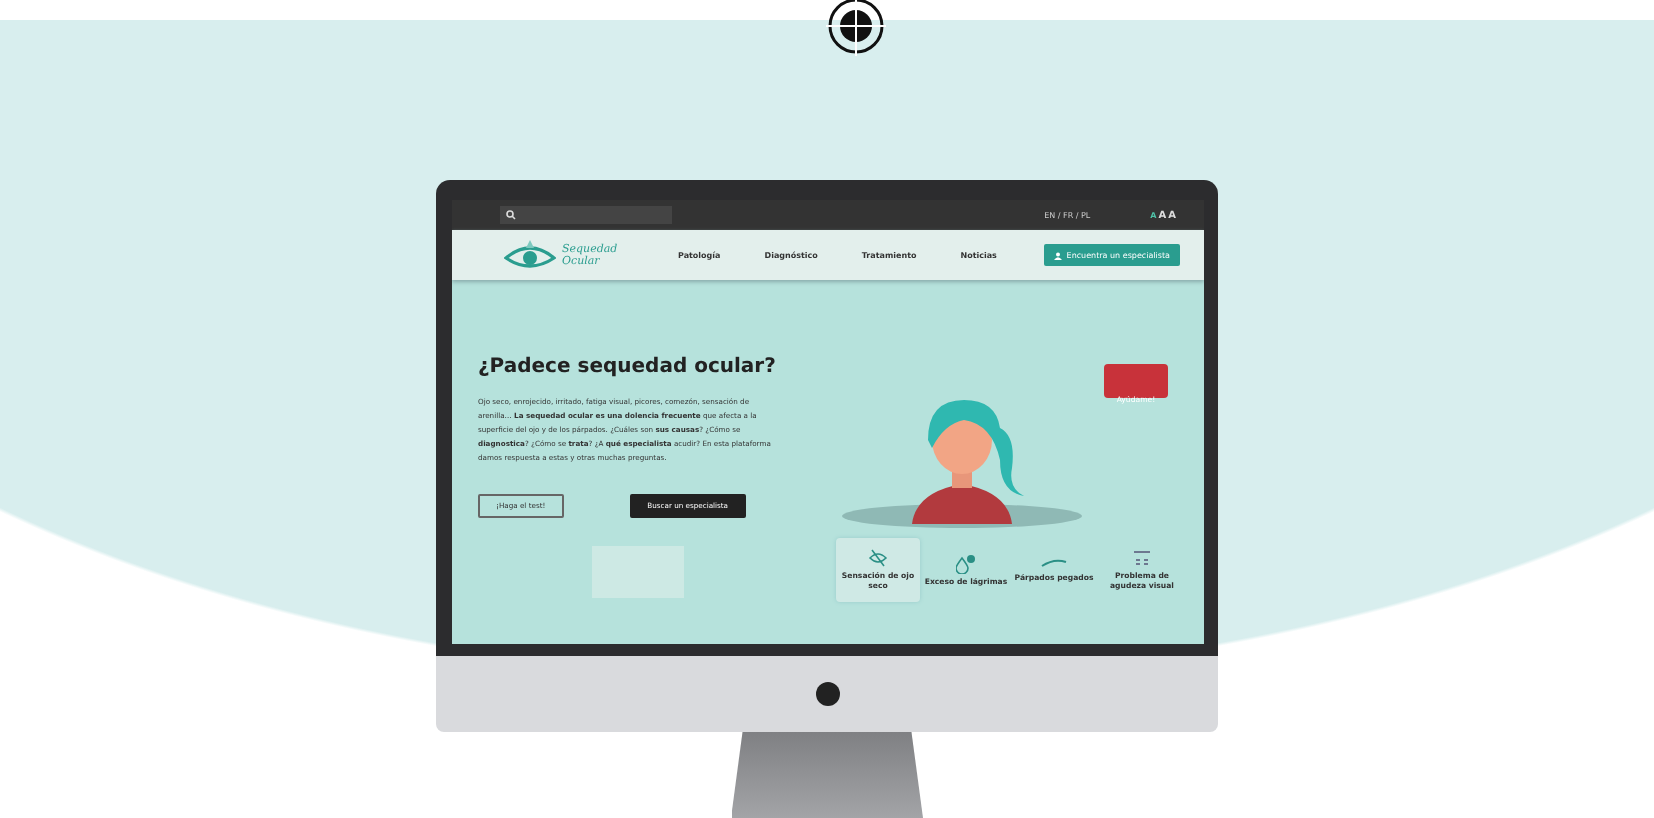 The width and height of the screenshot is (1654, 818). I want to click on eyelid-icon, so click(1054, 563).